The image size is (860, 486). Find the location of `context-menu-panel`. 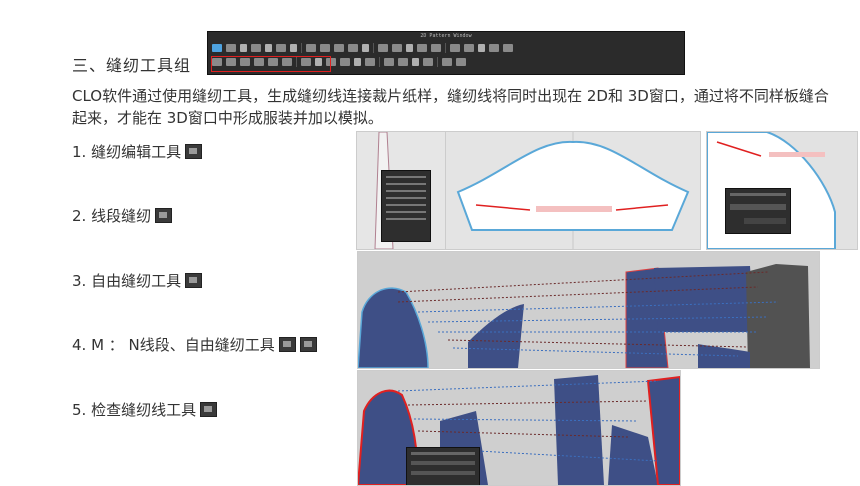

context-menu-panel is located at coordinates (406, 206).